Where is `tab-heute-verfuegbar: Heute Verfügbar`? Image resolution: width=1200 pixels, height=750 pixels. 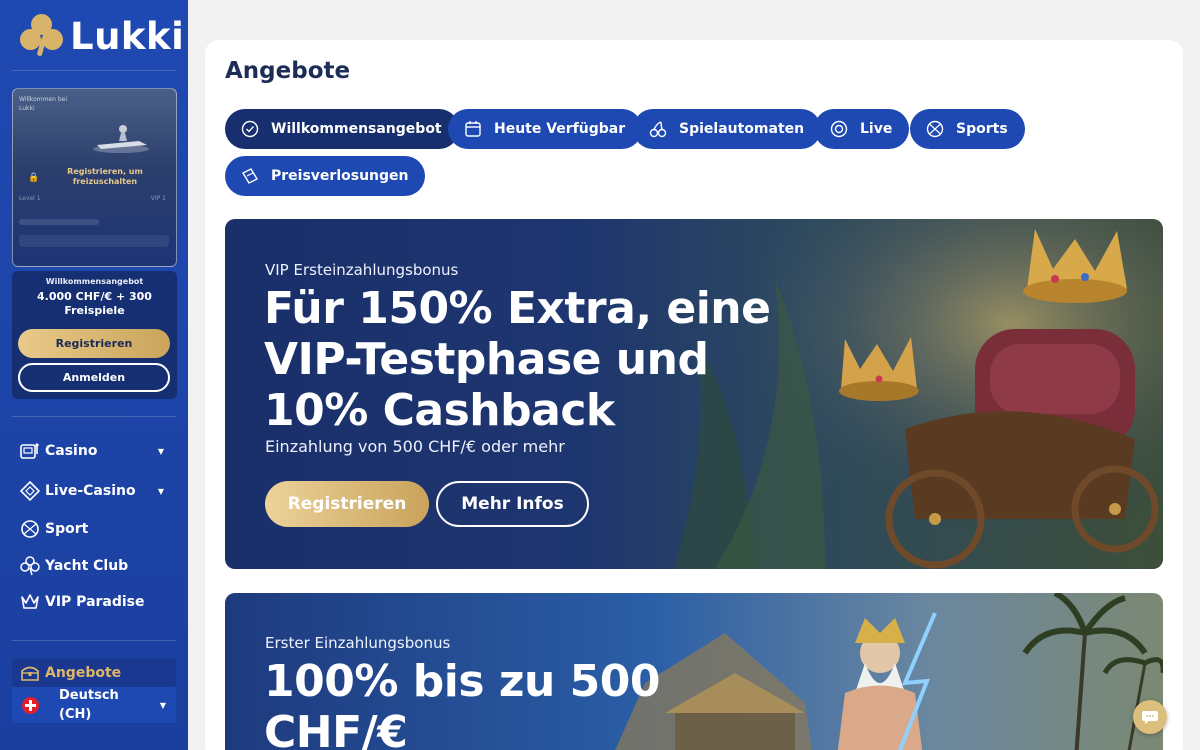 tab-heute-verfuegbar: Heute Verfügbar is located at coordinates (545, 129).